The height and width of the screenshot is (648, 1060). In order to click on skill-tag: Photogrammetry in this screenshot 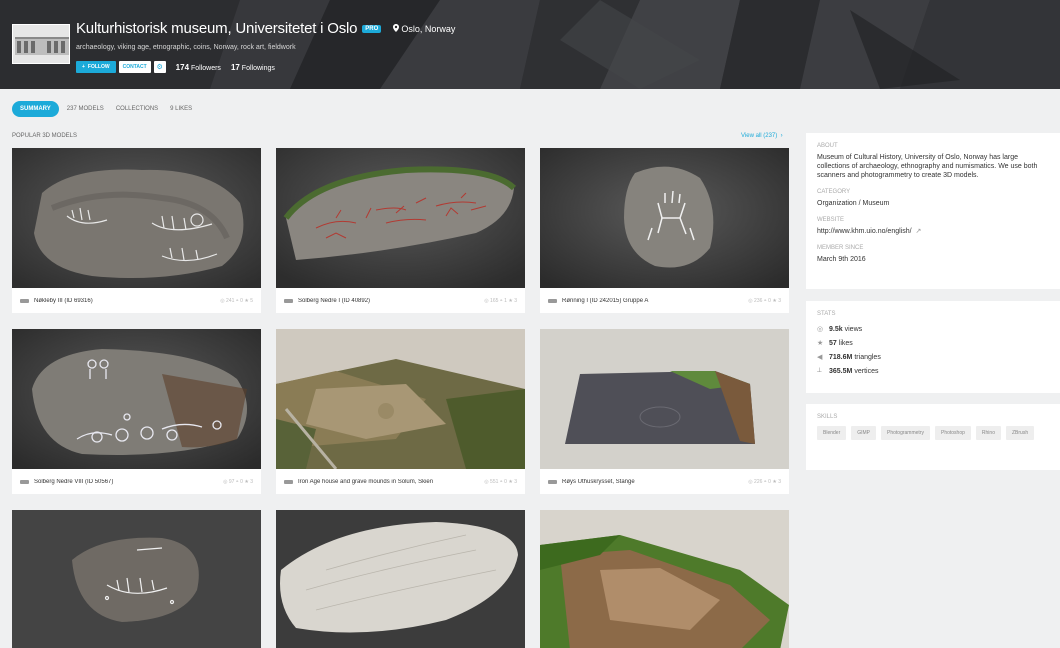, I will do `click(905, 433)`.